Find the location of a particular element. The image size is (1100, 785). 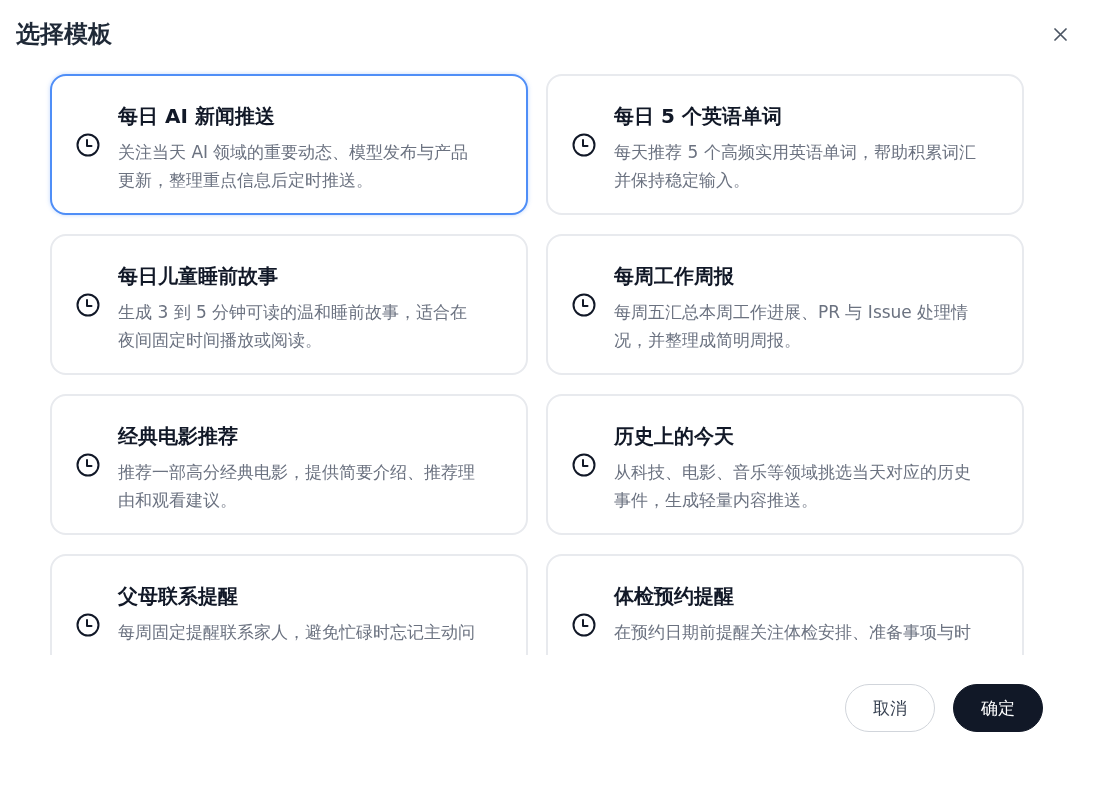

template-description: 推荐一部高分经典电影，提供简要介绍、推荐理由和观看建议。 is located at coordinates (297, 486).